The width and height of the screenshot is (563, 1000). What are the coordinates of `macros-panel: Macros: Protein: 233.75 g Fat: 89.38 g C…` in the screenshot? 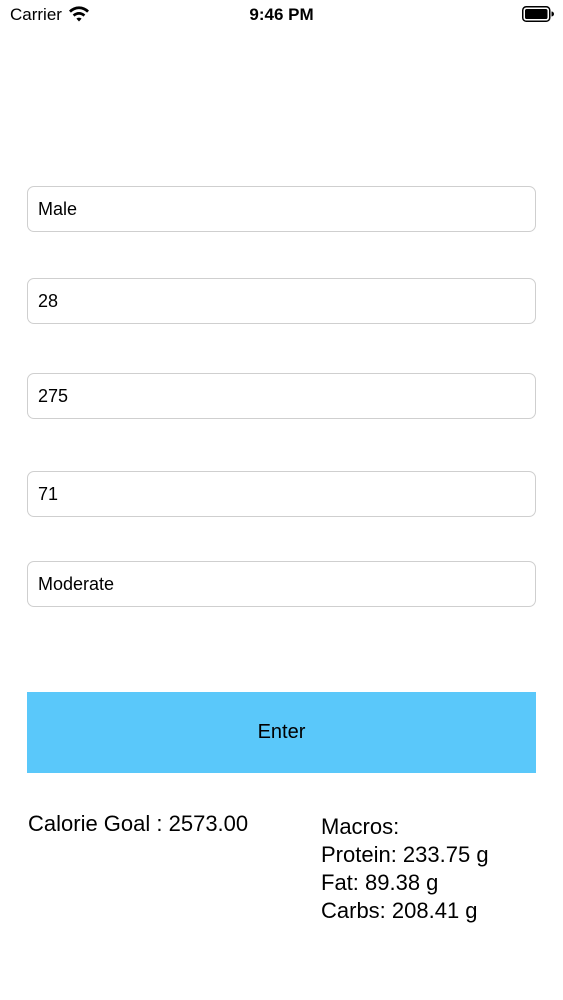 It's located at (405, 869).